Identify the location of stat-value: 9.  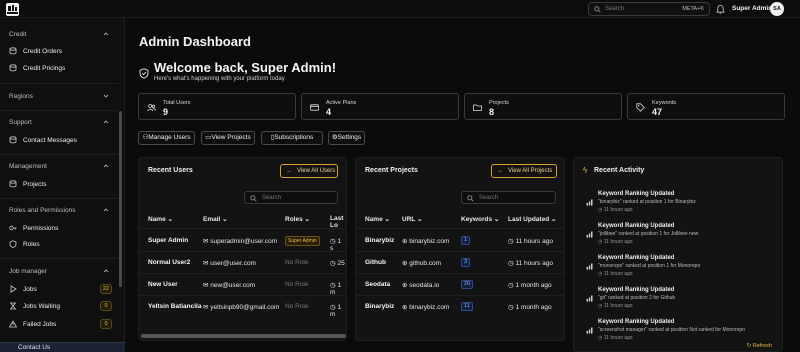
(166, 112).